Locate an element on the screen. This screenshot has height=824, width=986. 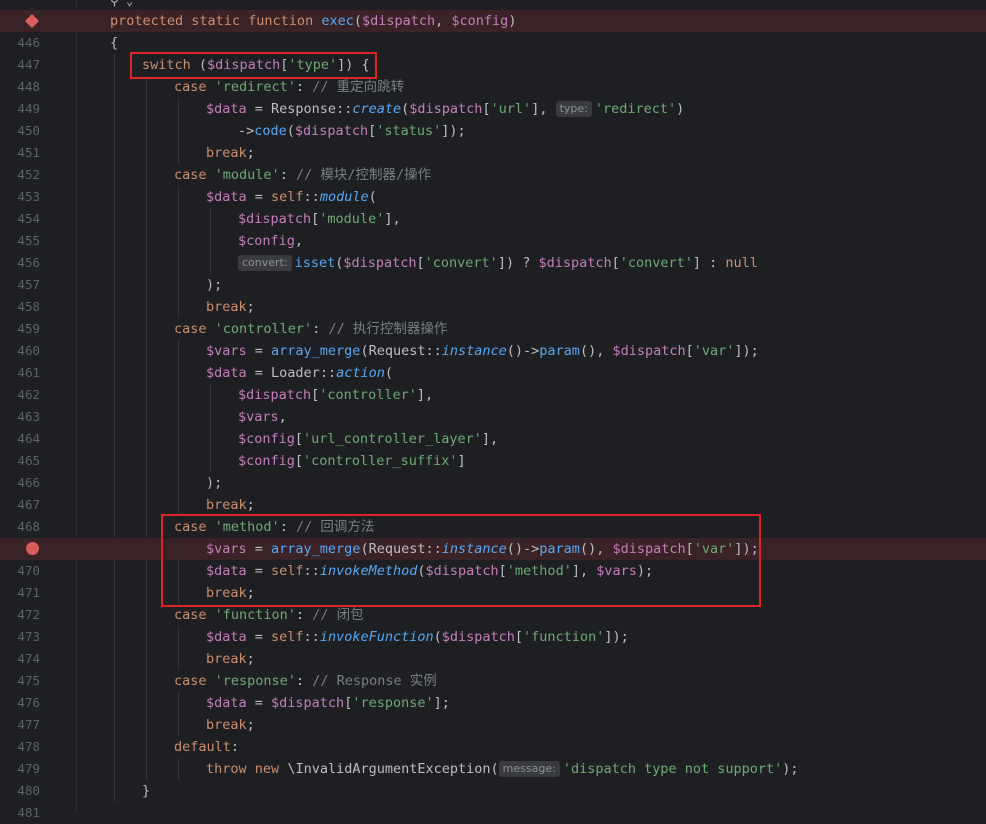
line-number: 465 is located at coordinates (20, 461).